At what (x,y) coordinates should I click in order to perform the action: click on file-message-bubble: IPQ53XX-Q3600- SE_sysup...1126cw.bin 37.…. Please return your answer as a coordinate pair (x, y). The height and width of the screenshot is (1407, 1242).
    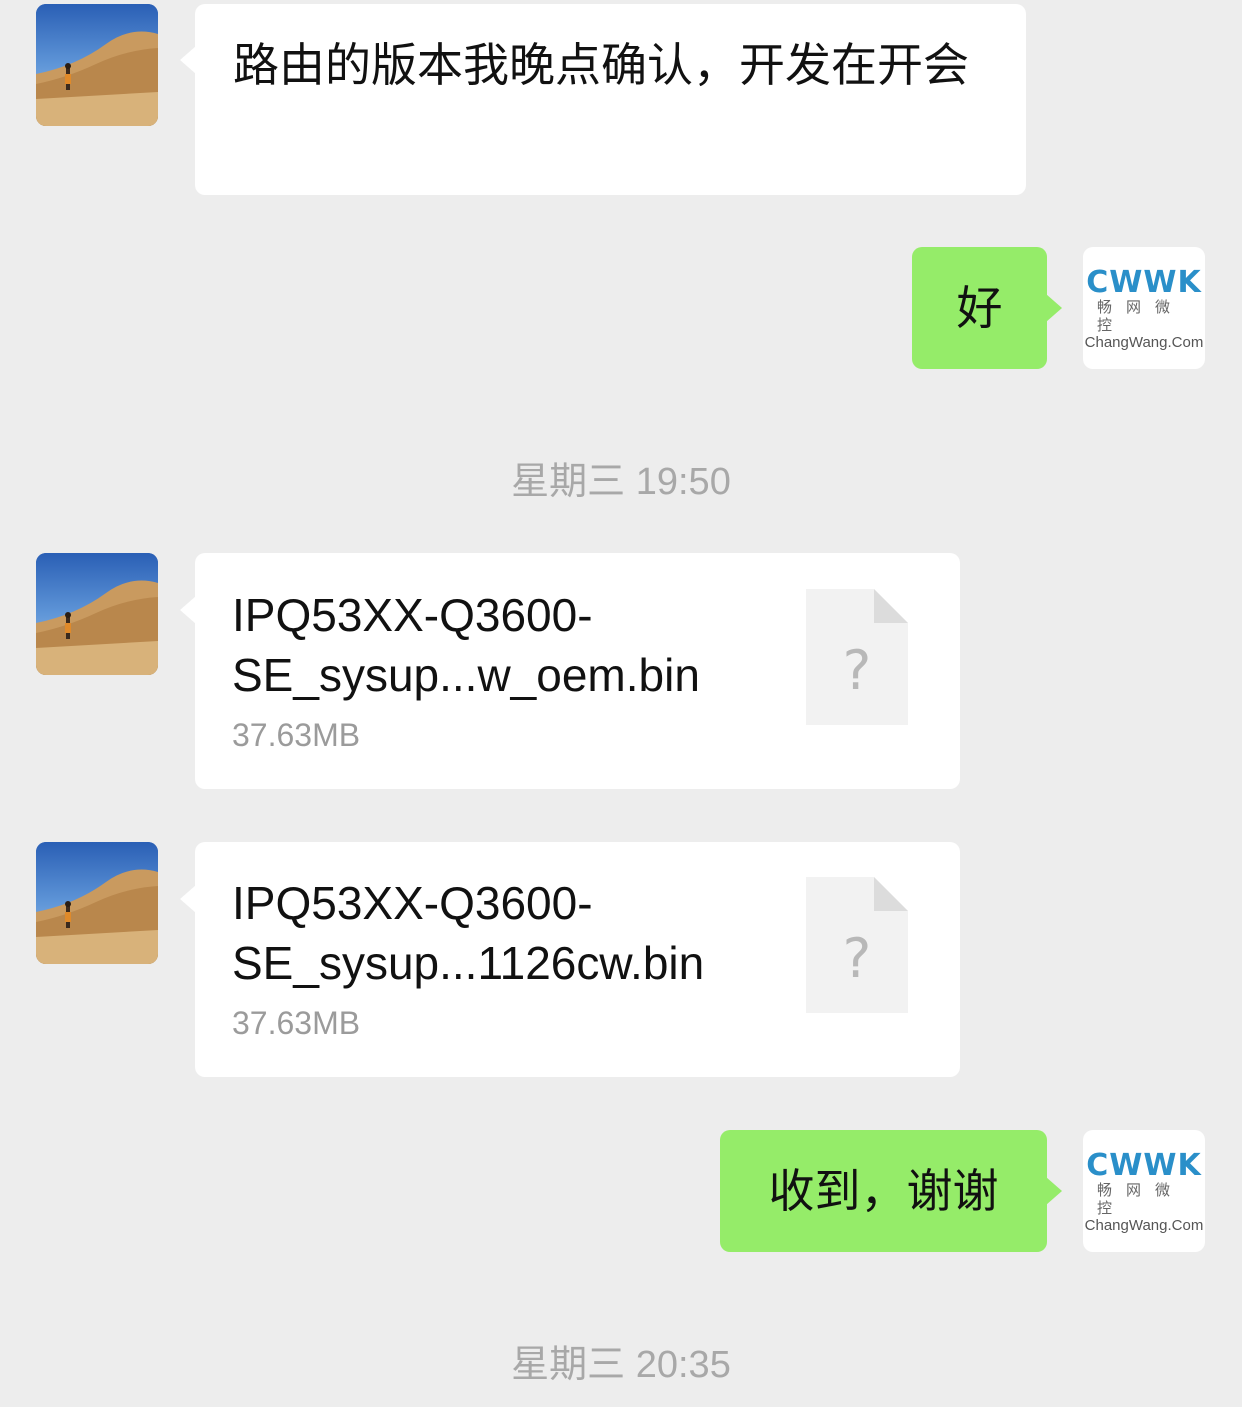
    Looking at the image, I should click on (577, 959).